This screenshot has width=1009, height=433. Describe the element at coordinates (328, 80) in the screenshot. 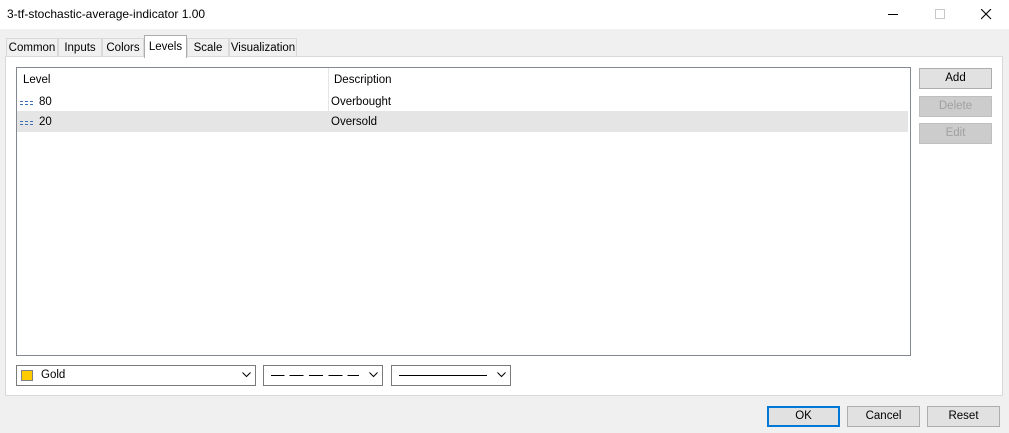

I see `column-divider` at that location.